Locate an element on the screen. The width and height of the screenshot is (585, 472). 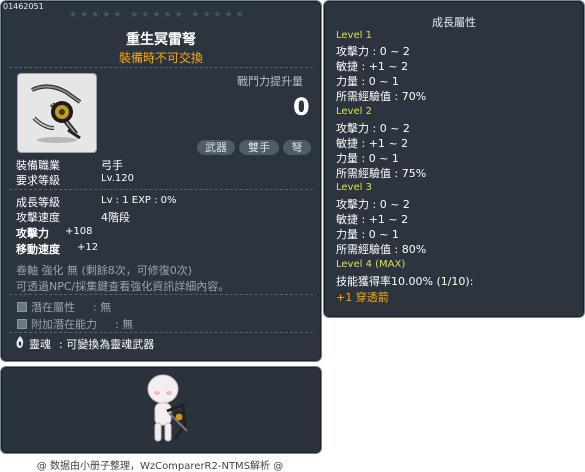
additional-potential-label: 附加潛在能力 is located at coordinates (64, 324).